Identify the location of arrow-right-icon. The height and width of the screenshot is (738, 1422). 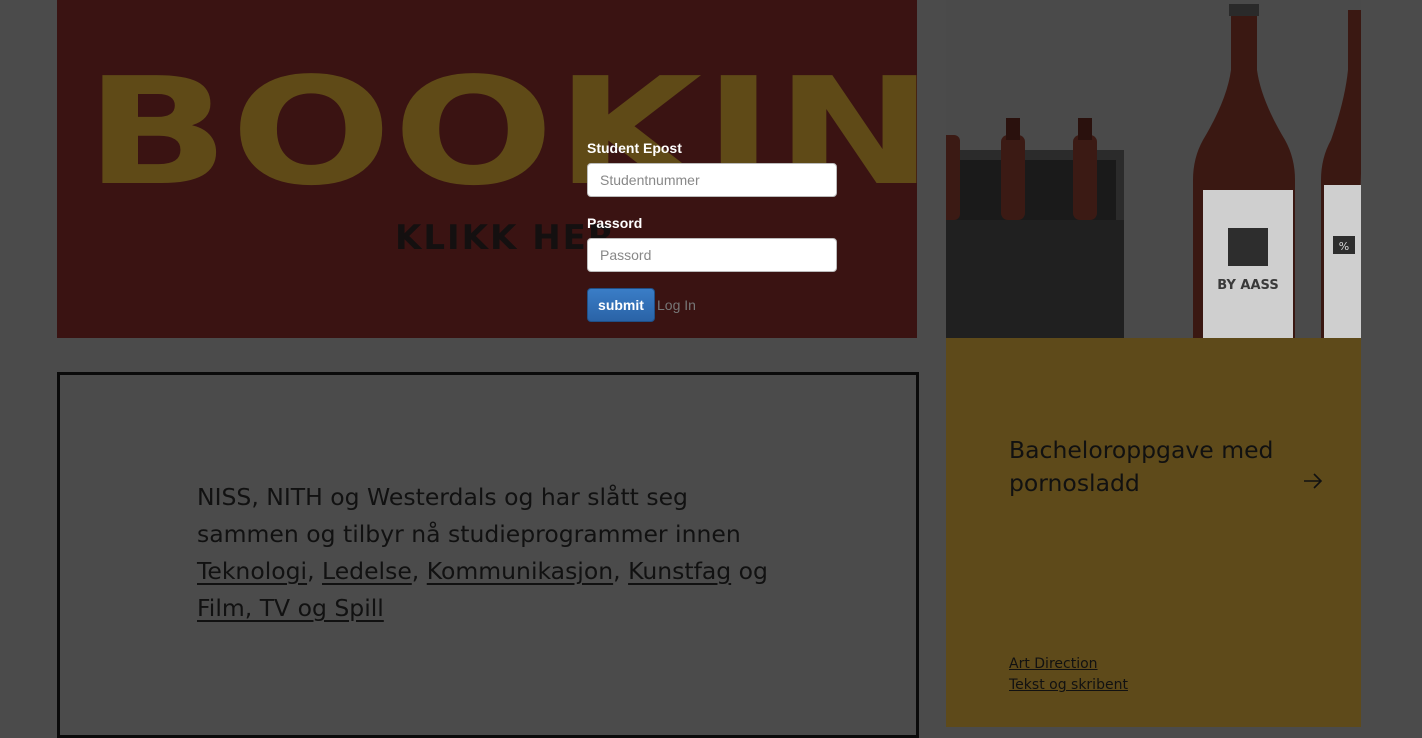
(1313, 481).